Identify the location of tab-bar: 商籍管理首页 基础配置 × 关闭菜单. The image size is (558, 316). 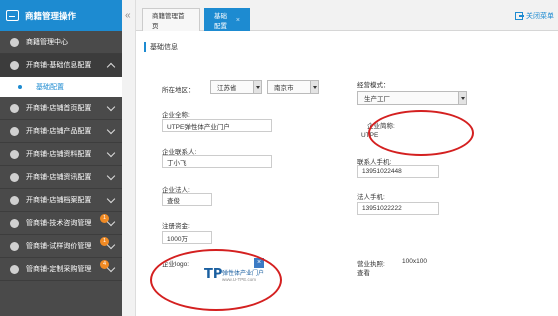
(347, 15).